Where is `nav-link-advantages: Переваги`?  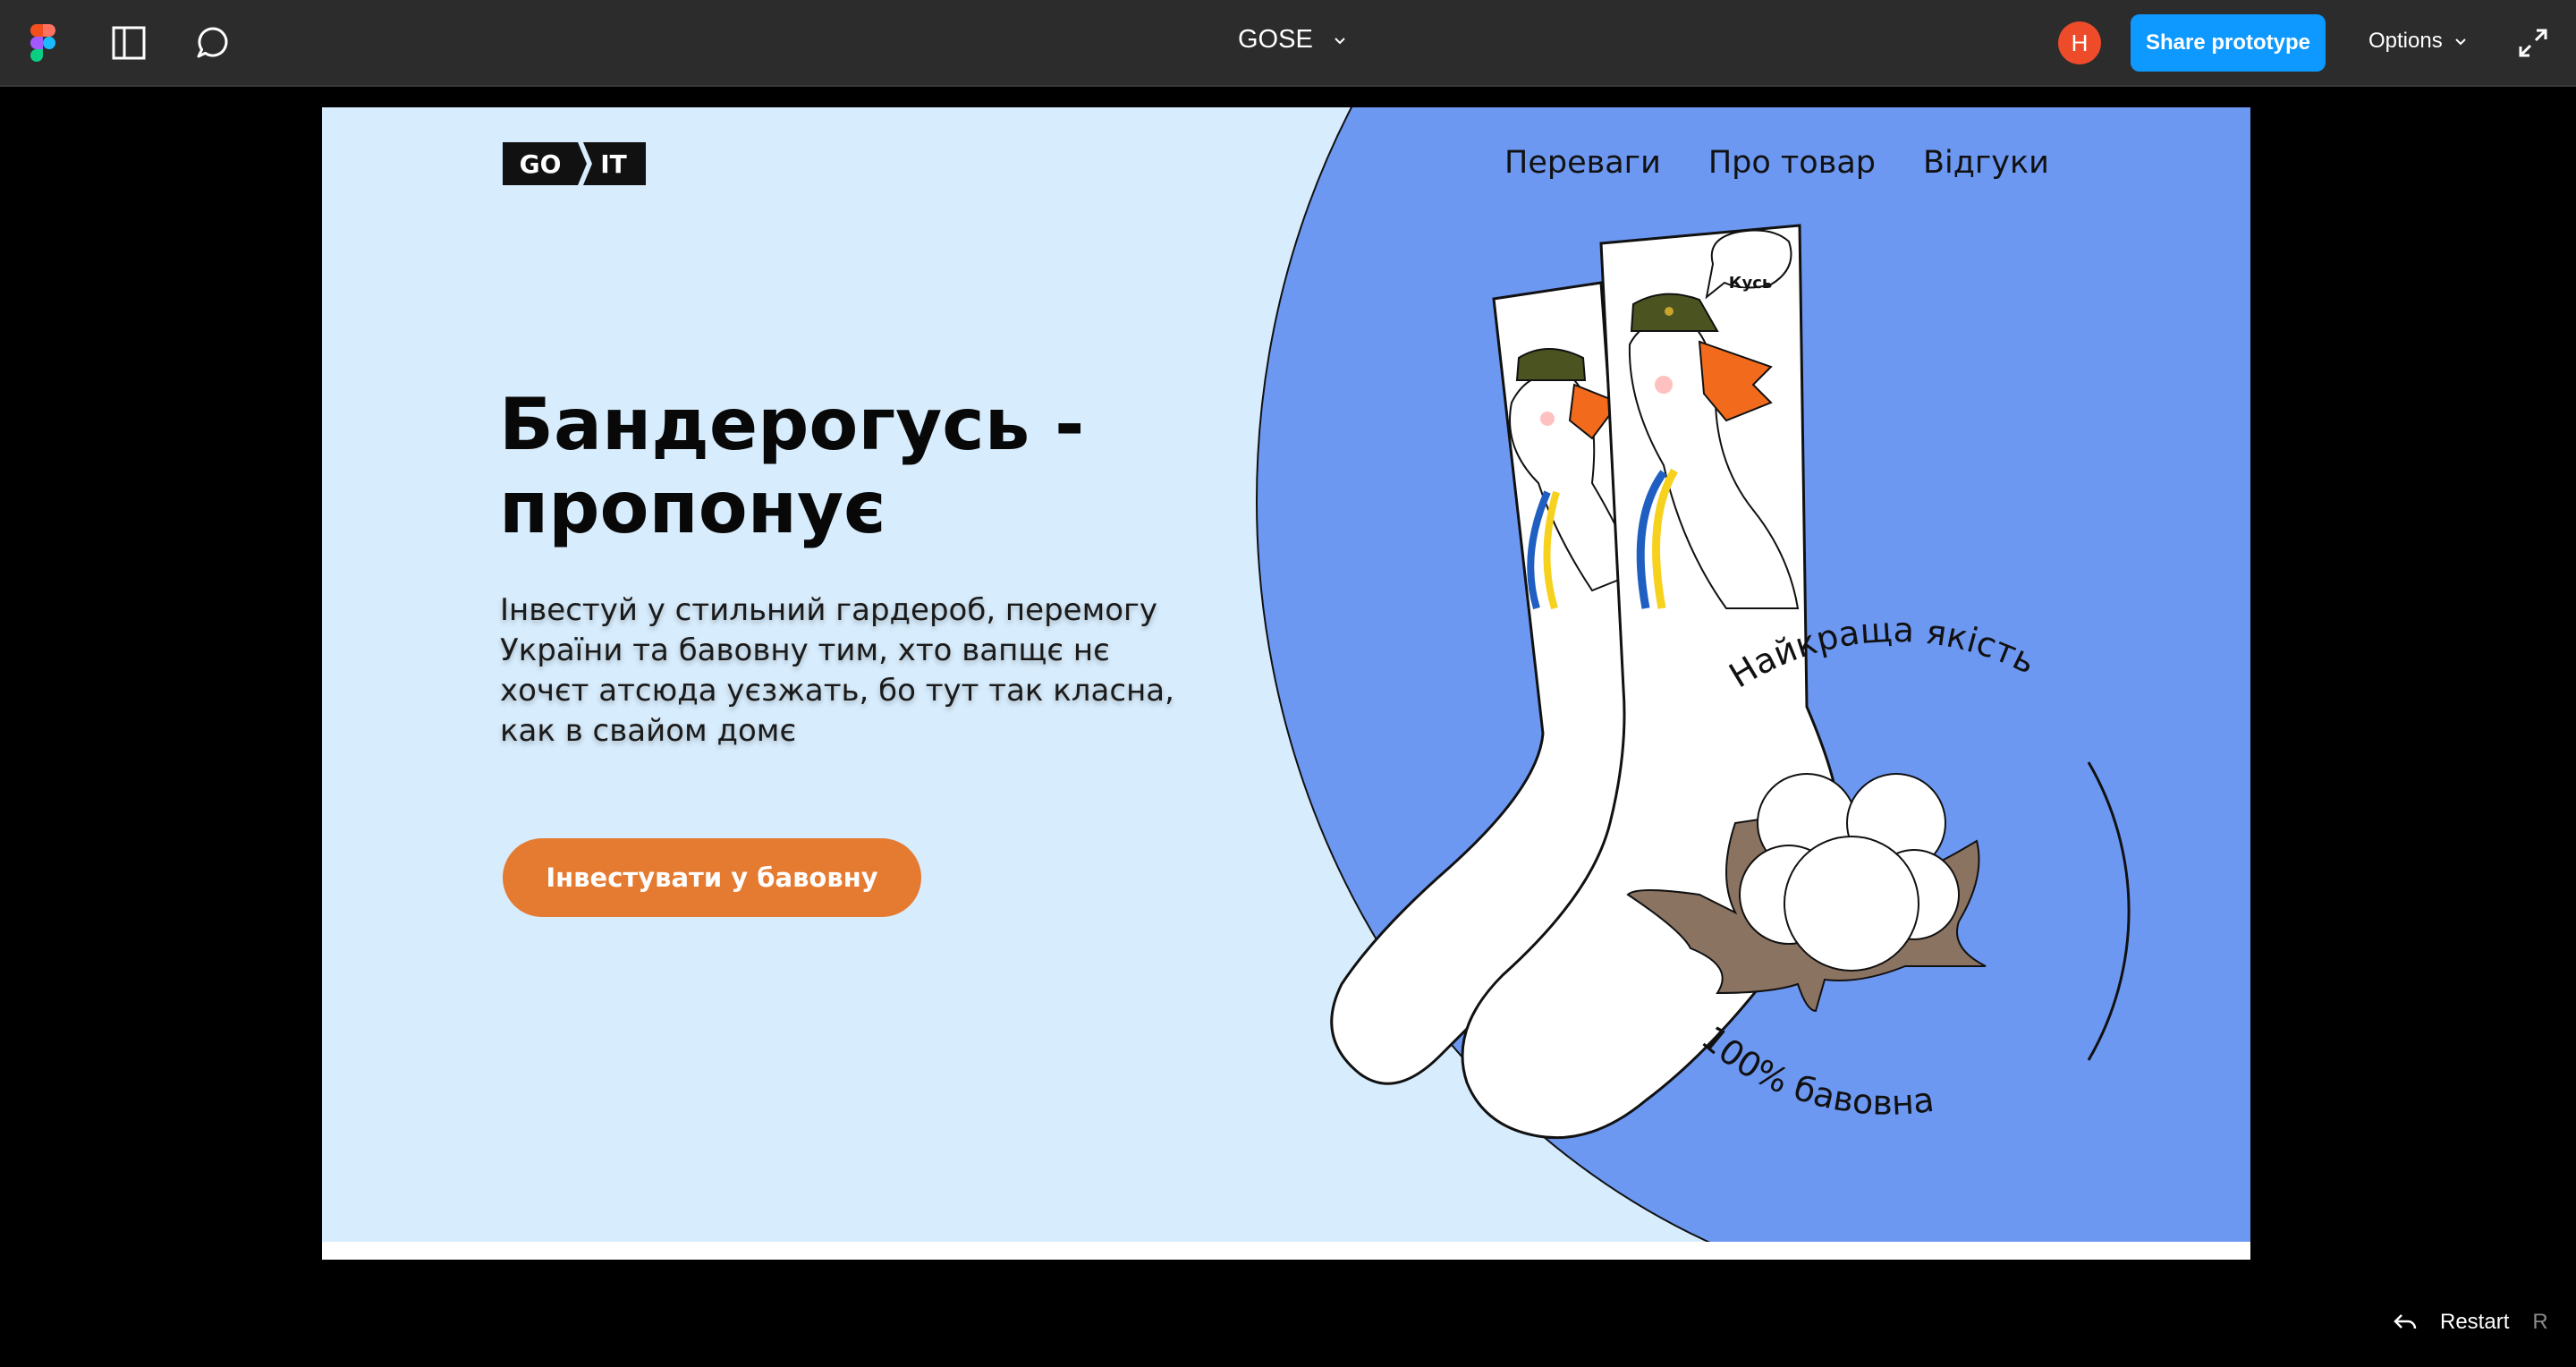
nav-link-advantages: Переваги is located at coordinates (1582, 163).